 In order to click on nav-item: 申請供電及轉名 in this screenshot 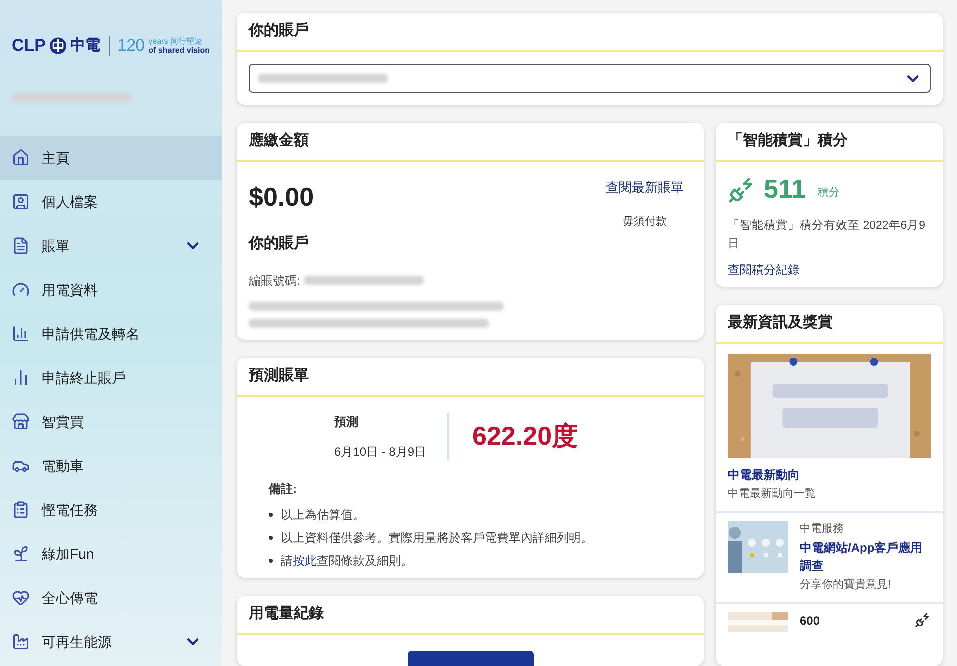, I will do `click(111, 334)`.